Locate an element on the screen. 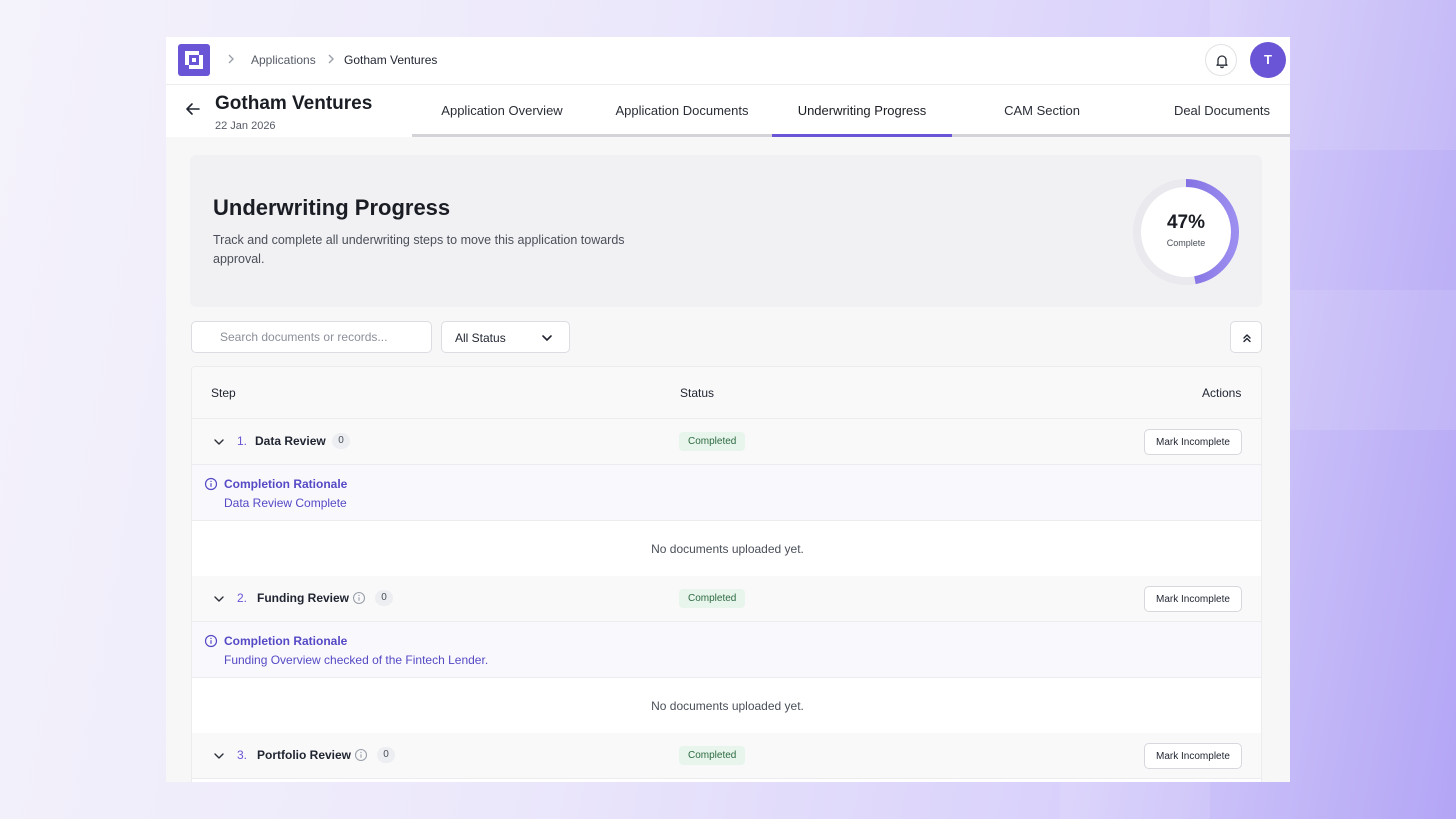 This screenshot has height=819, width=1456. tab-underwriting-progress: Underwriting Progress is located at coordinates (862, 111).